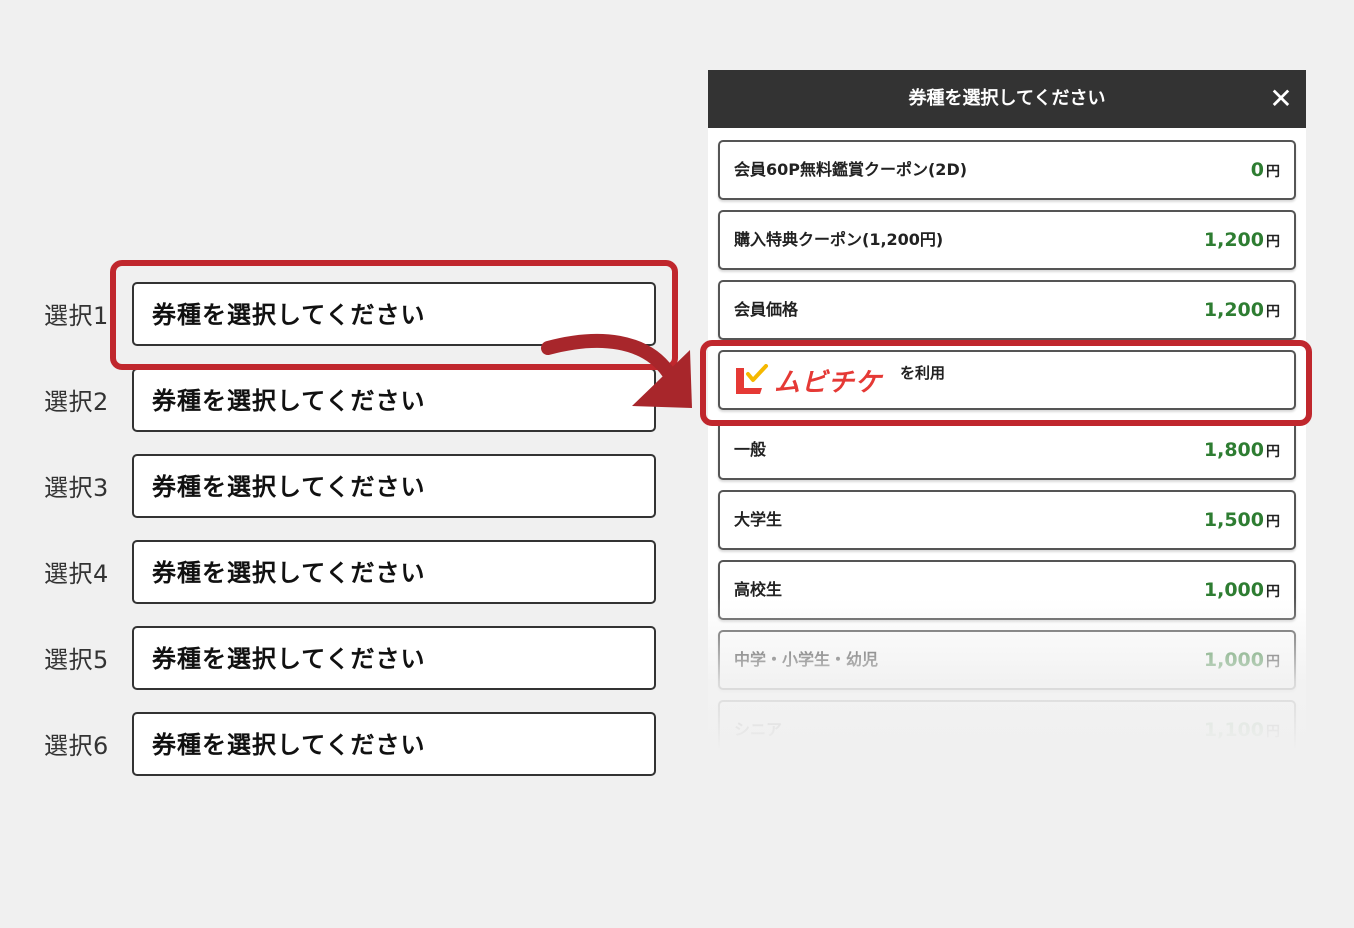 This screenshot has width=1354, height=928. What do you see at coordinates (76, 488) in the screenshot?
I see `select-label: 選択3` at bounding box center [76, 488].